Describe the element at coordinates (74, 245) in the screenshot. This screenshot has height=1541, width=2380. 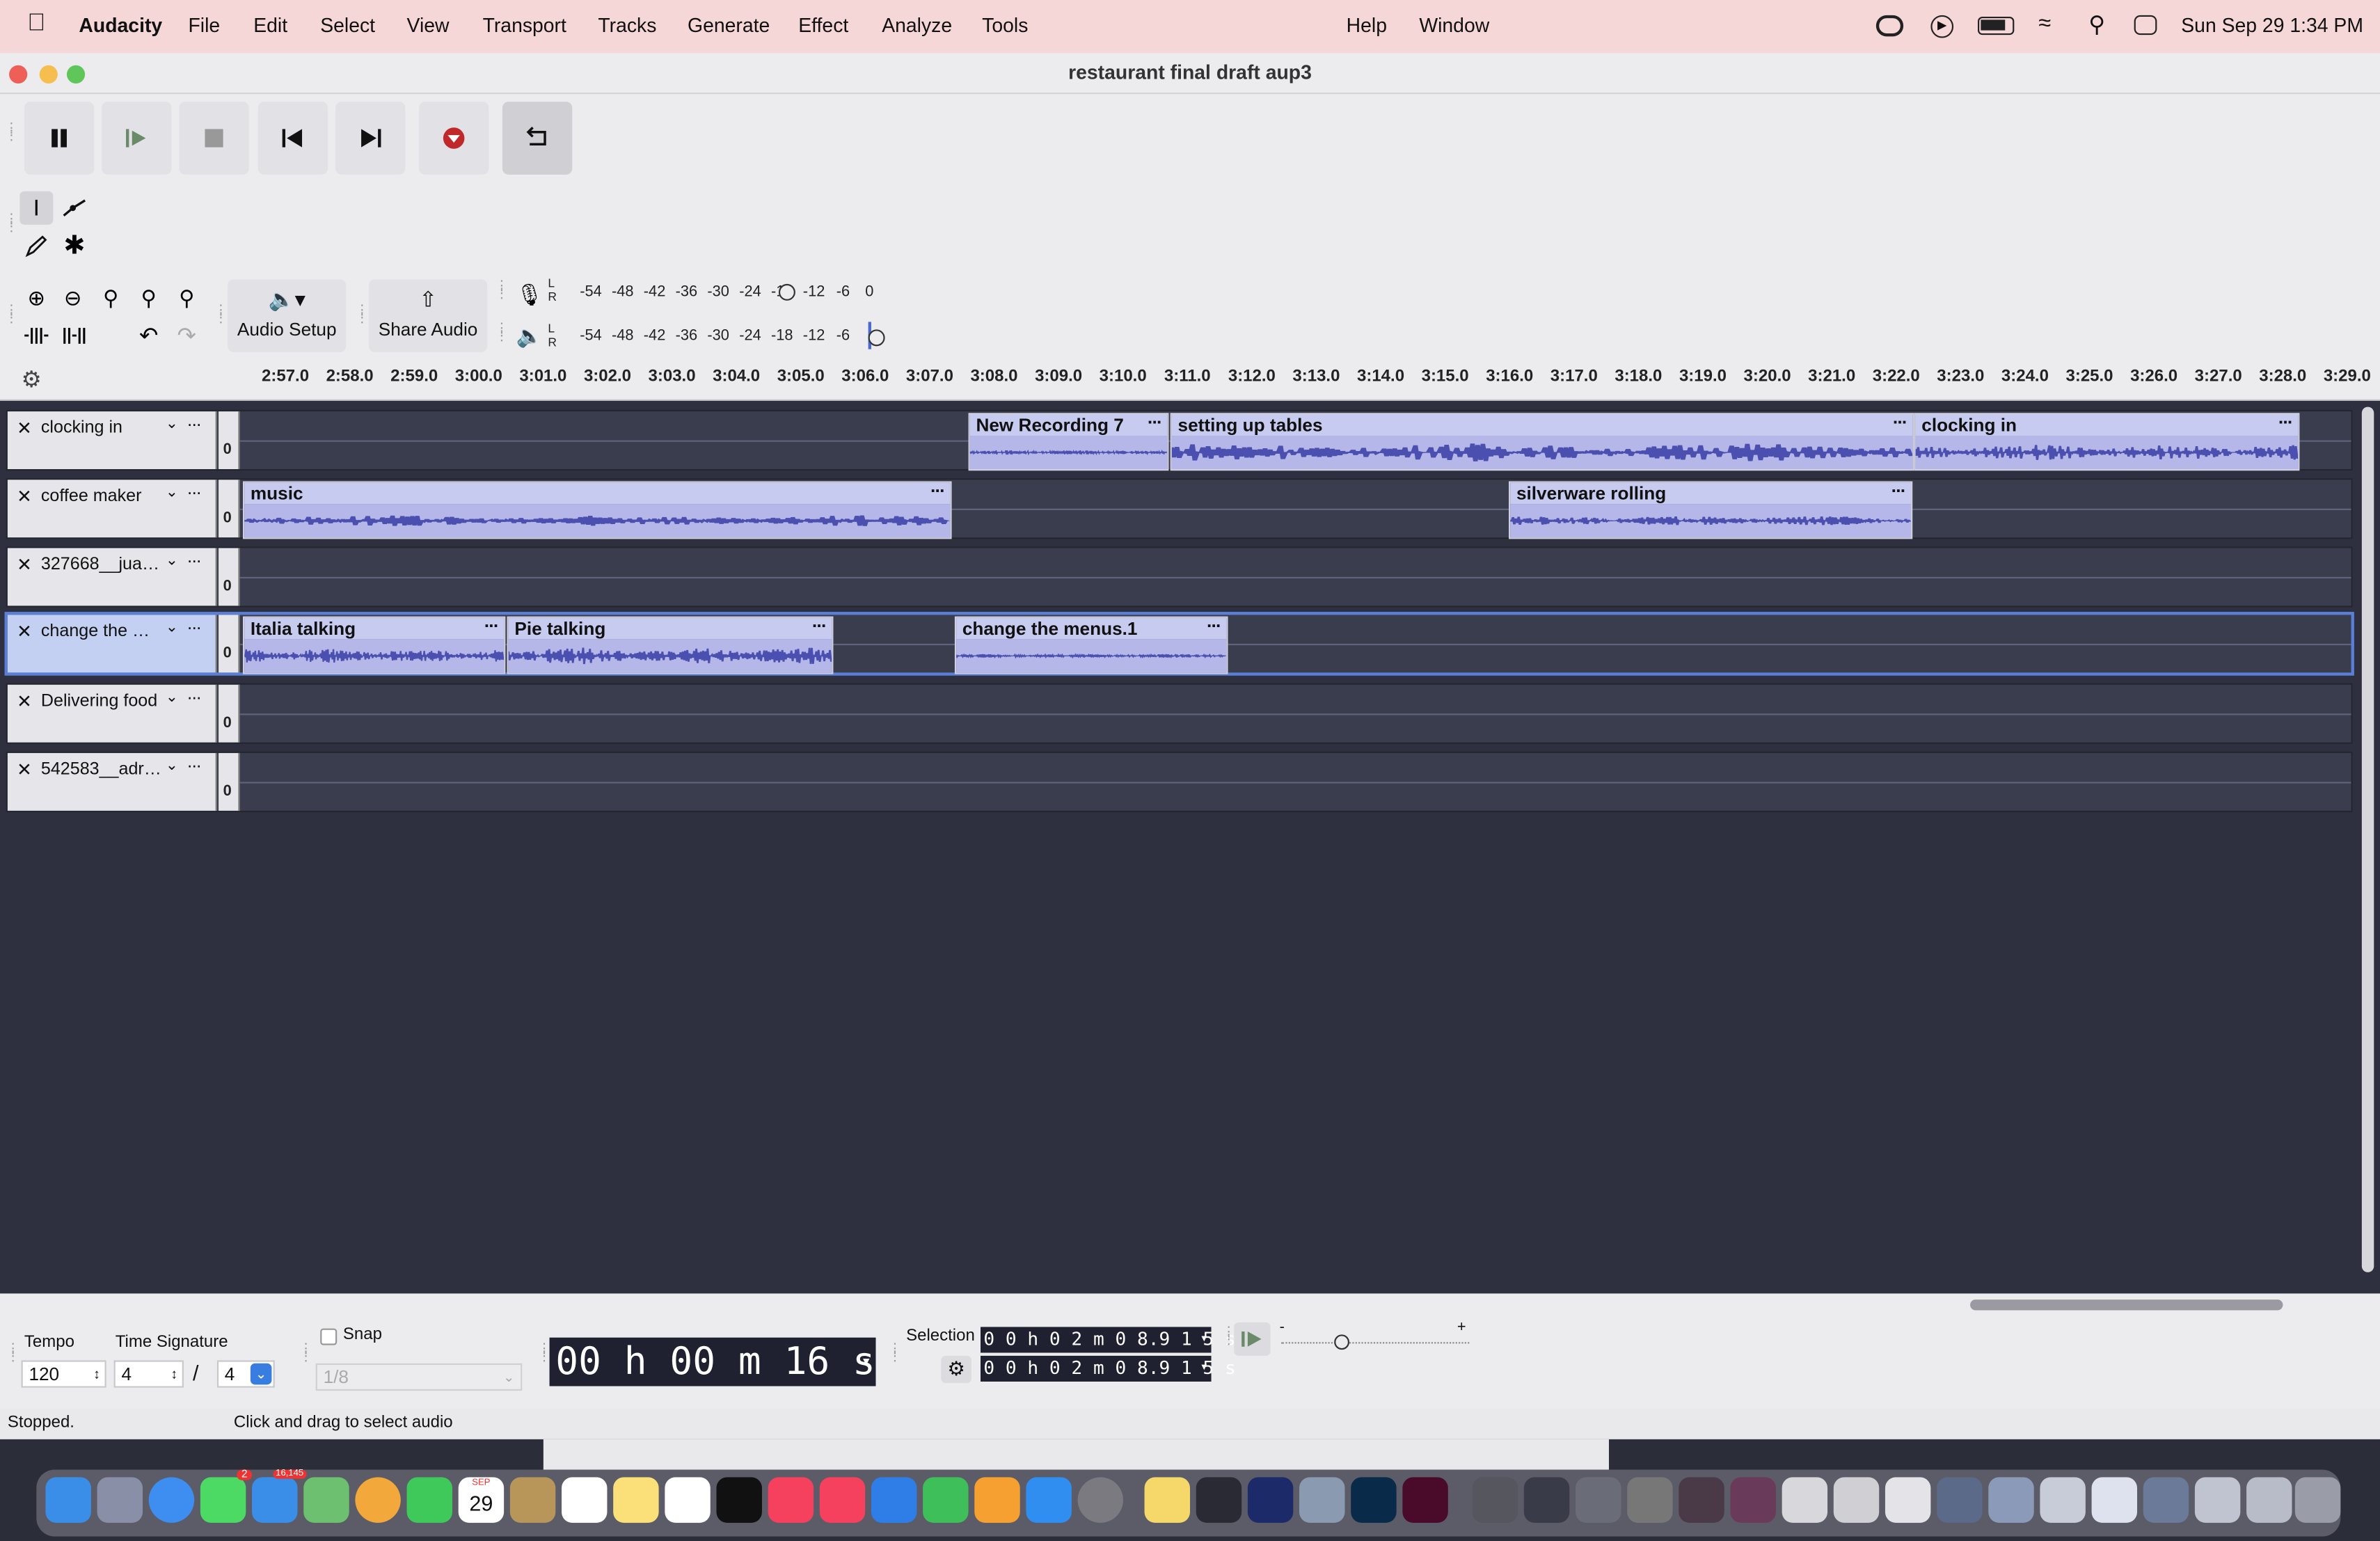
I see `multi-tool: ✱` at that location.